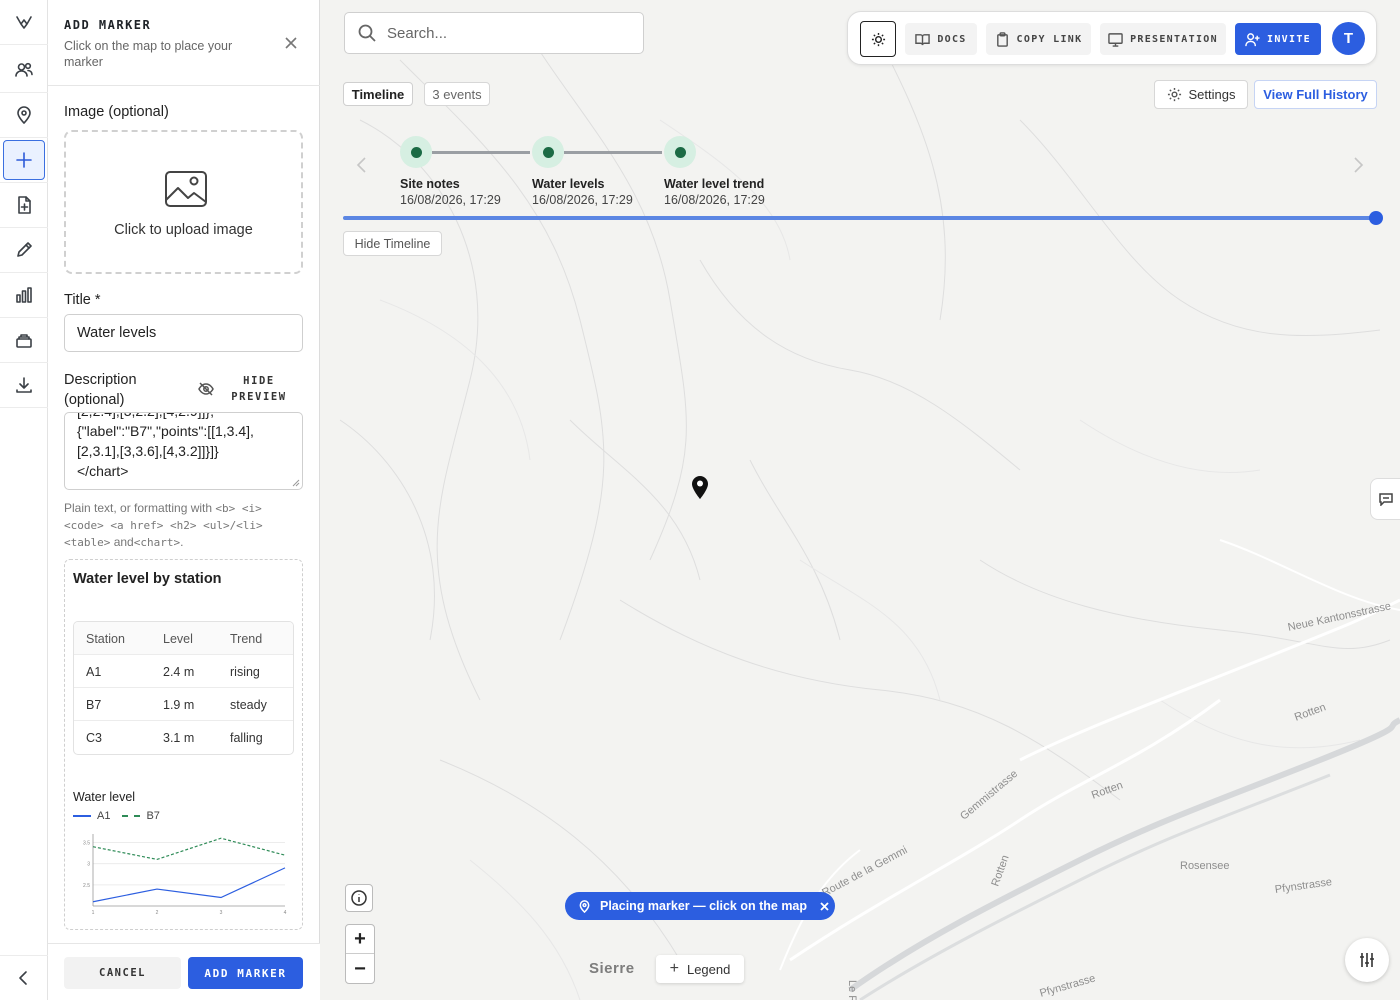 This screenshot has height=1000, width=1400. What do you see at coordinates (824, 906) in the screenshot?
I see `close-icon` at bounding box center [824, 906].